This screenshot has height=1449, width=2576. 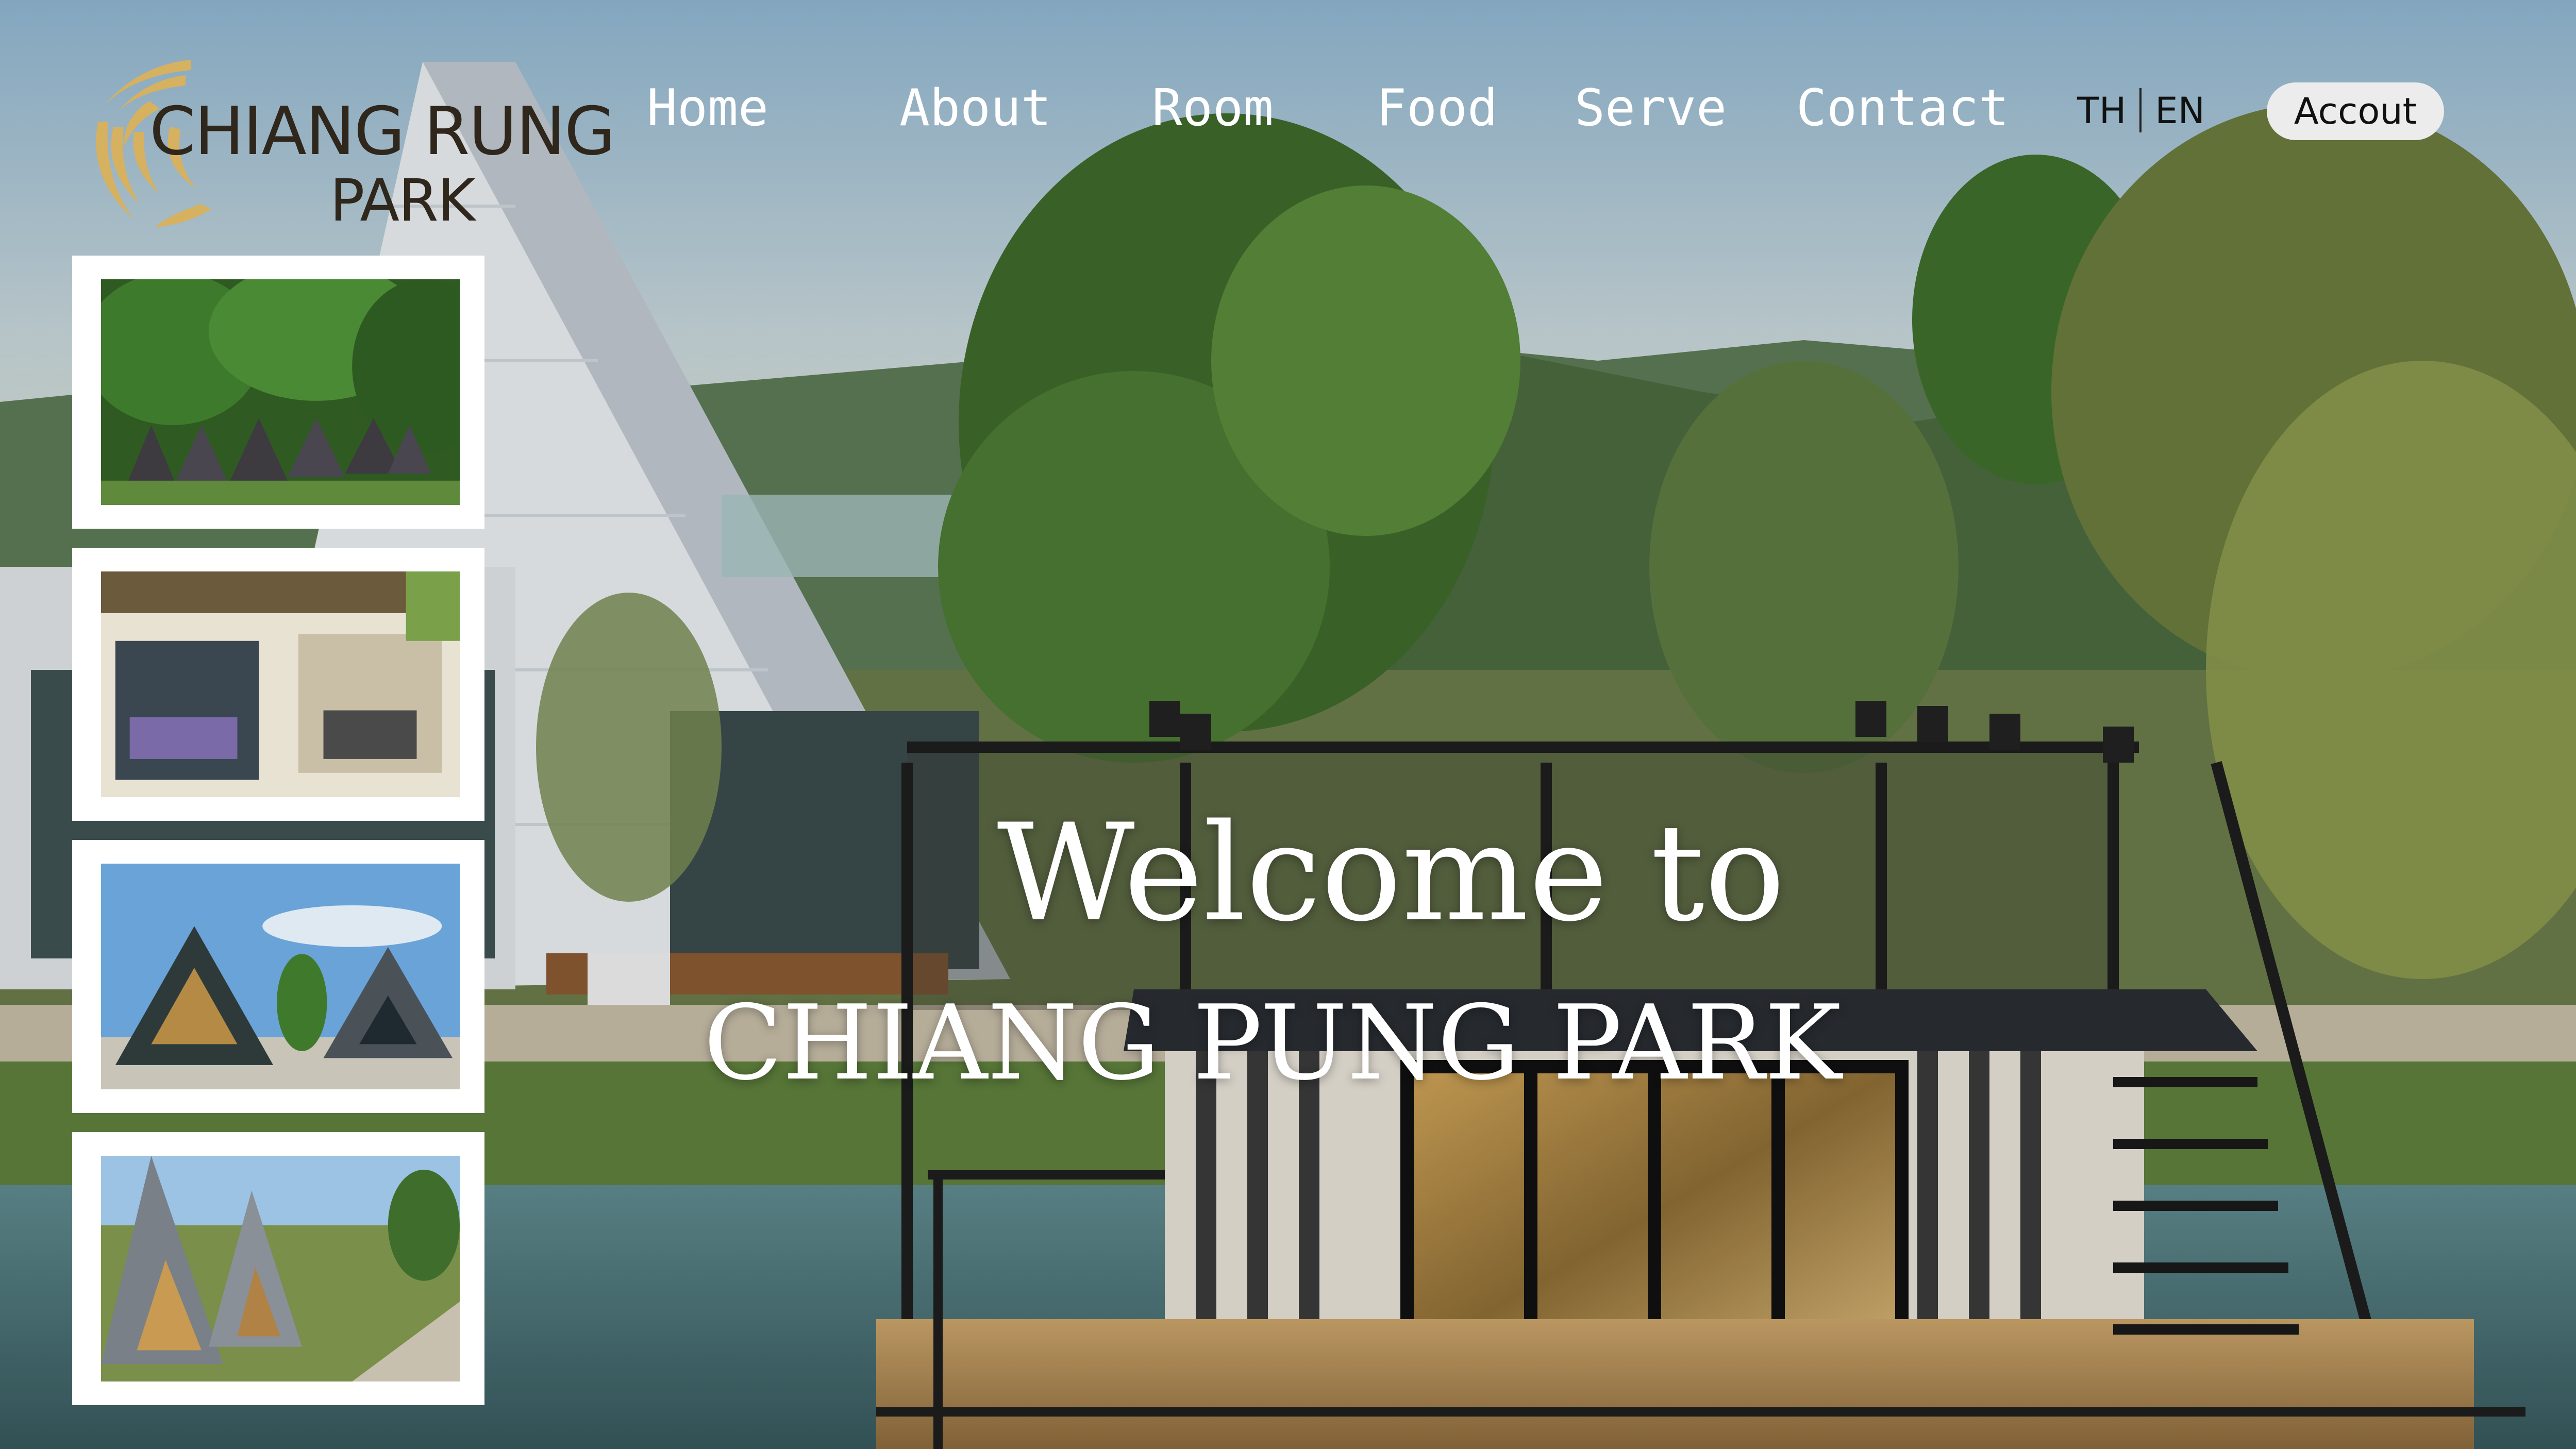 What do you see at coordinates (382, 131) in the screenshot?
I see `logo-text-line1: CHIANG RUNG` at bounding box center [382, 131].